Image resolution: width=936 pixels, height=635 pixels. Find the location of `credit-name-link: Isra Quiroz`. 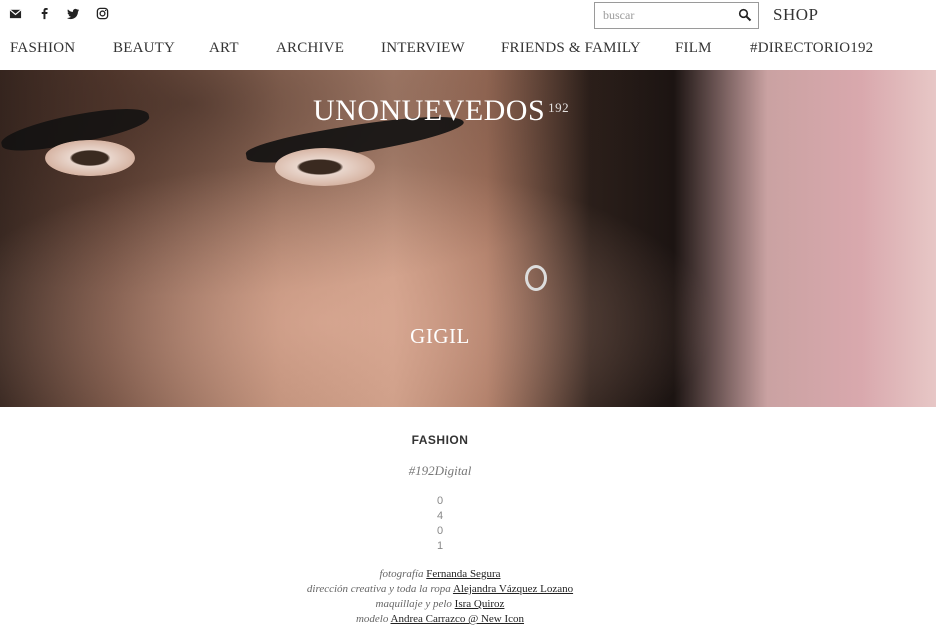

credit-name-link: Isra Quiroz is located at coordinates (480, 604).